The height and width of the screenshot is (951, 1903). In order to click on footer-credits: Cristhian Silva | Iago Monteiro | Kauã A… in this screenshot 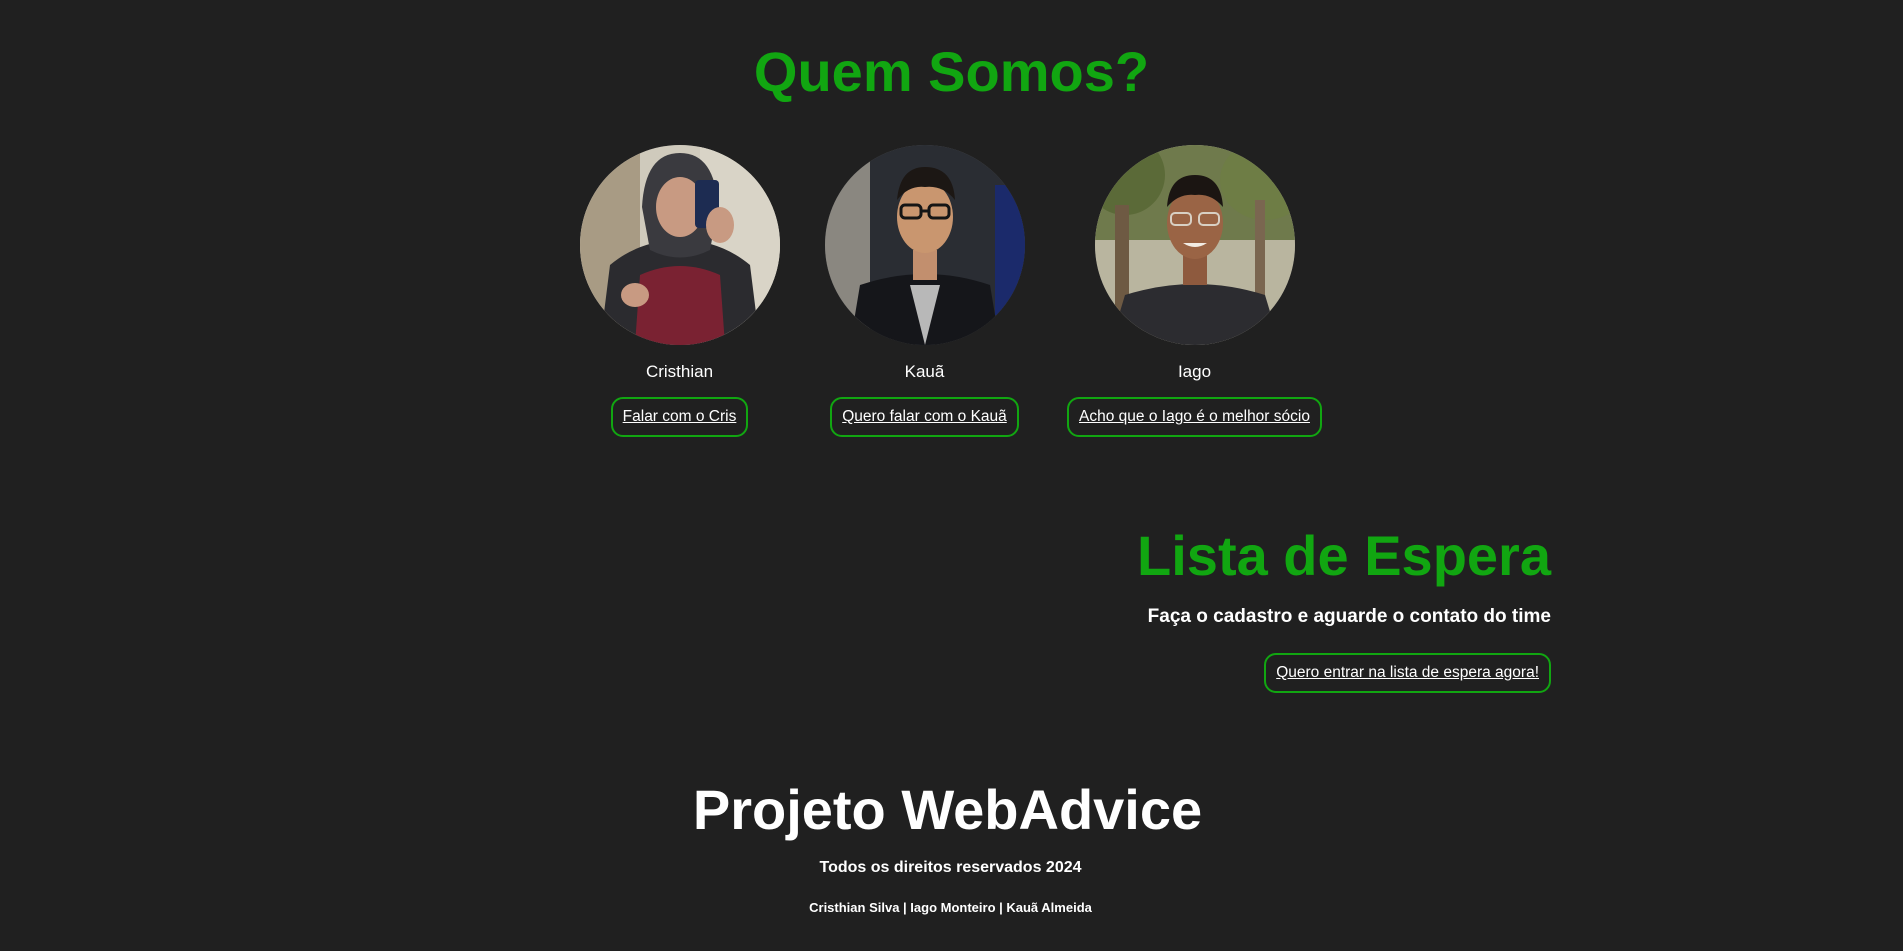, I will do `click(950, 907)`.